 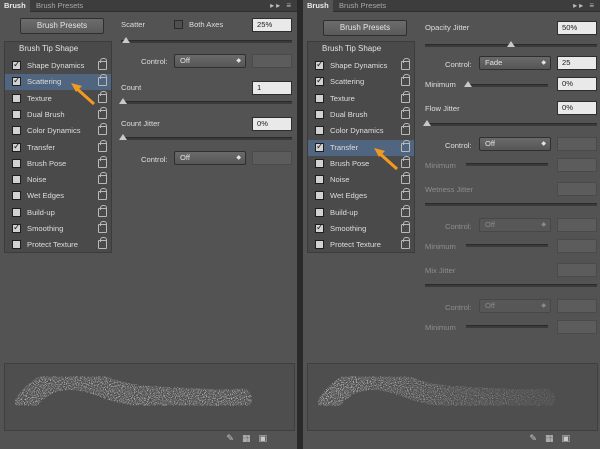 I want to click on control-select: Fade ◆, so click(x=515, y=63).